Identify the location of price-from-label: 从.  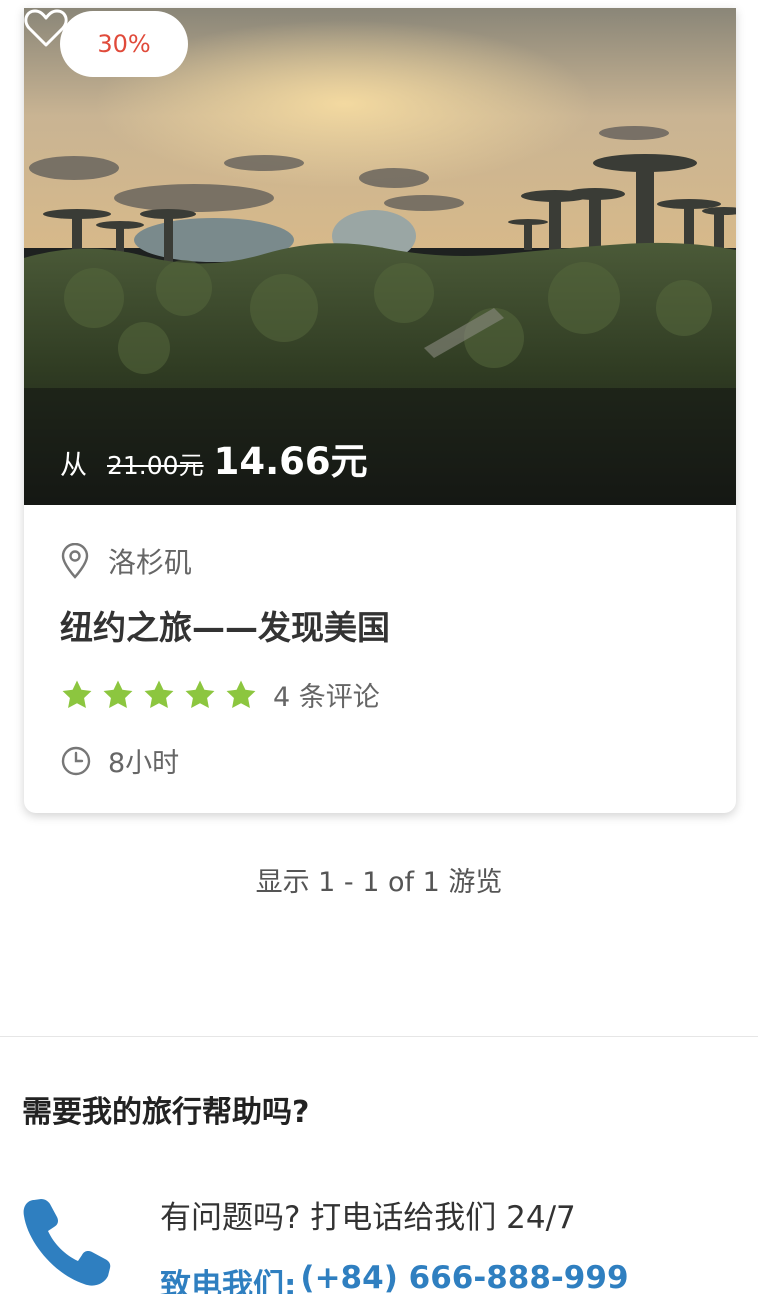
(73, 465).